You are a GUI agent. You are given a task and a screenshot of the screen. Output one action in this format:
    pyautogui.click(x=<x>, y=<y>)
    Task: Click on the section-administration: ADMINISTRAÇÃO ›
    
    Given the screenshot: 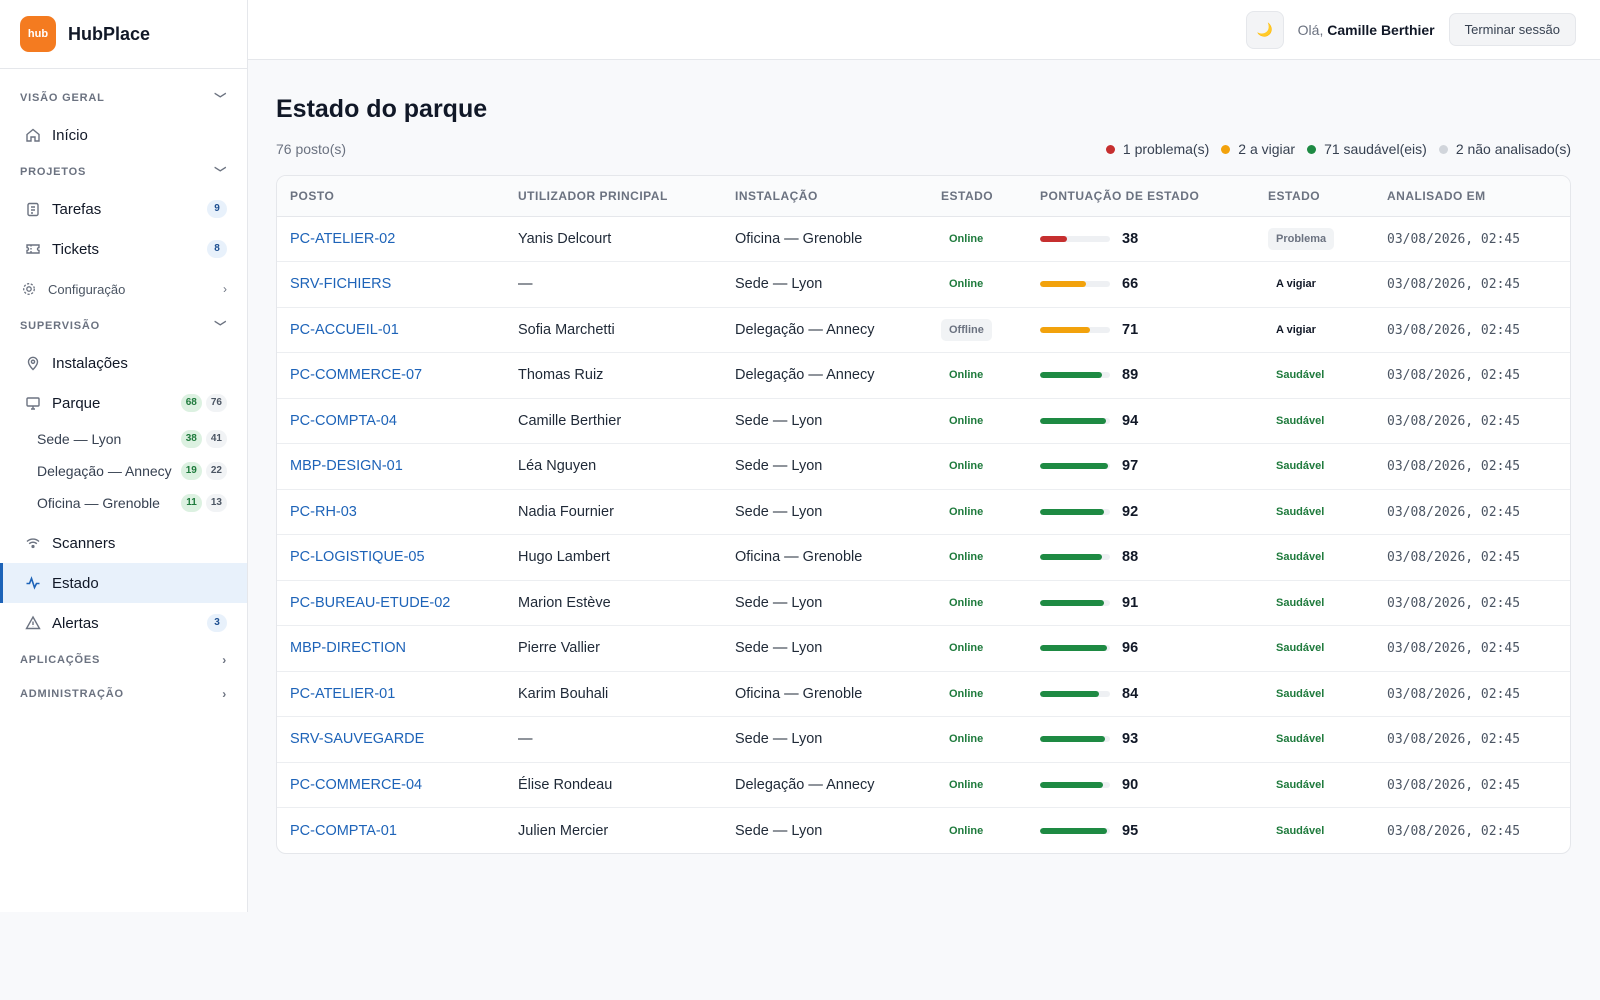 What is the action you would take?
    pyautogui.click(x=123, y=694)
    